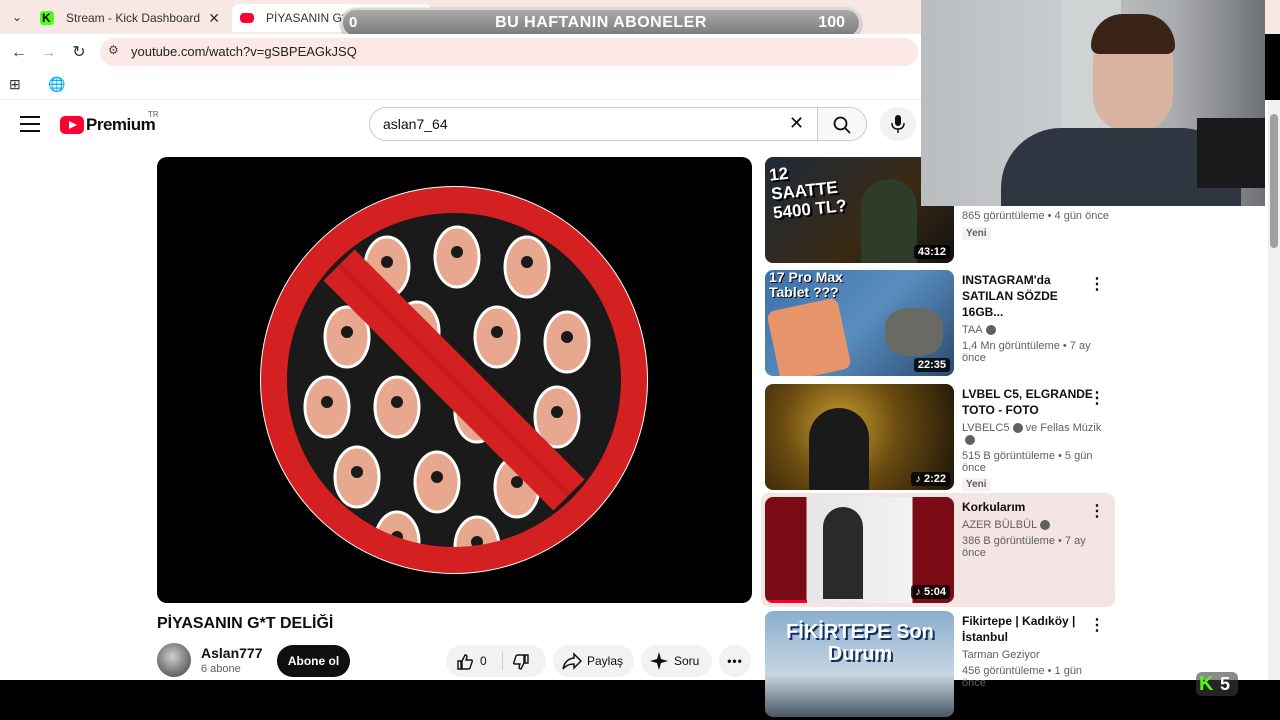 This screenshot has height=720, width=1280. What do you see at coordinates (48, 53) in the screenshot?
I see `forward-arrow-icon: →` at bounding box center [48, 53].